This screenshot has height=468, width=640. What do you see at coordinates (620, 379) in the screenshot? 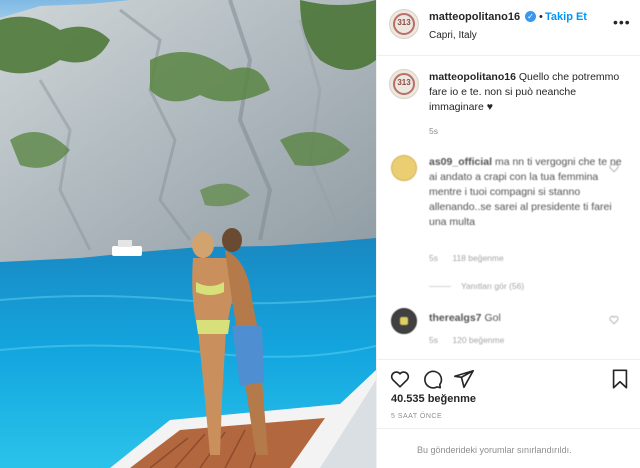
I see `bookmark-icon` at bounding box center [620, 379].